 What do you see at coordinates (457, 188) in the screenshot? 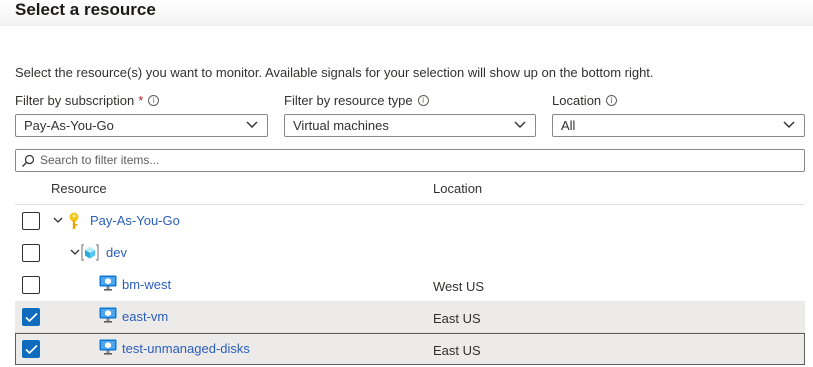
I see `column-header-location: Location` at bounding box center [457, 188].